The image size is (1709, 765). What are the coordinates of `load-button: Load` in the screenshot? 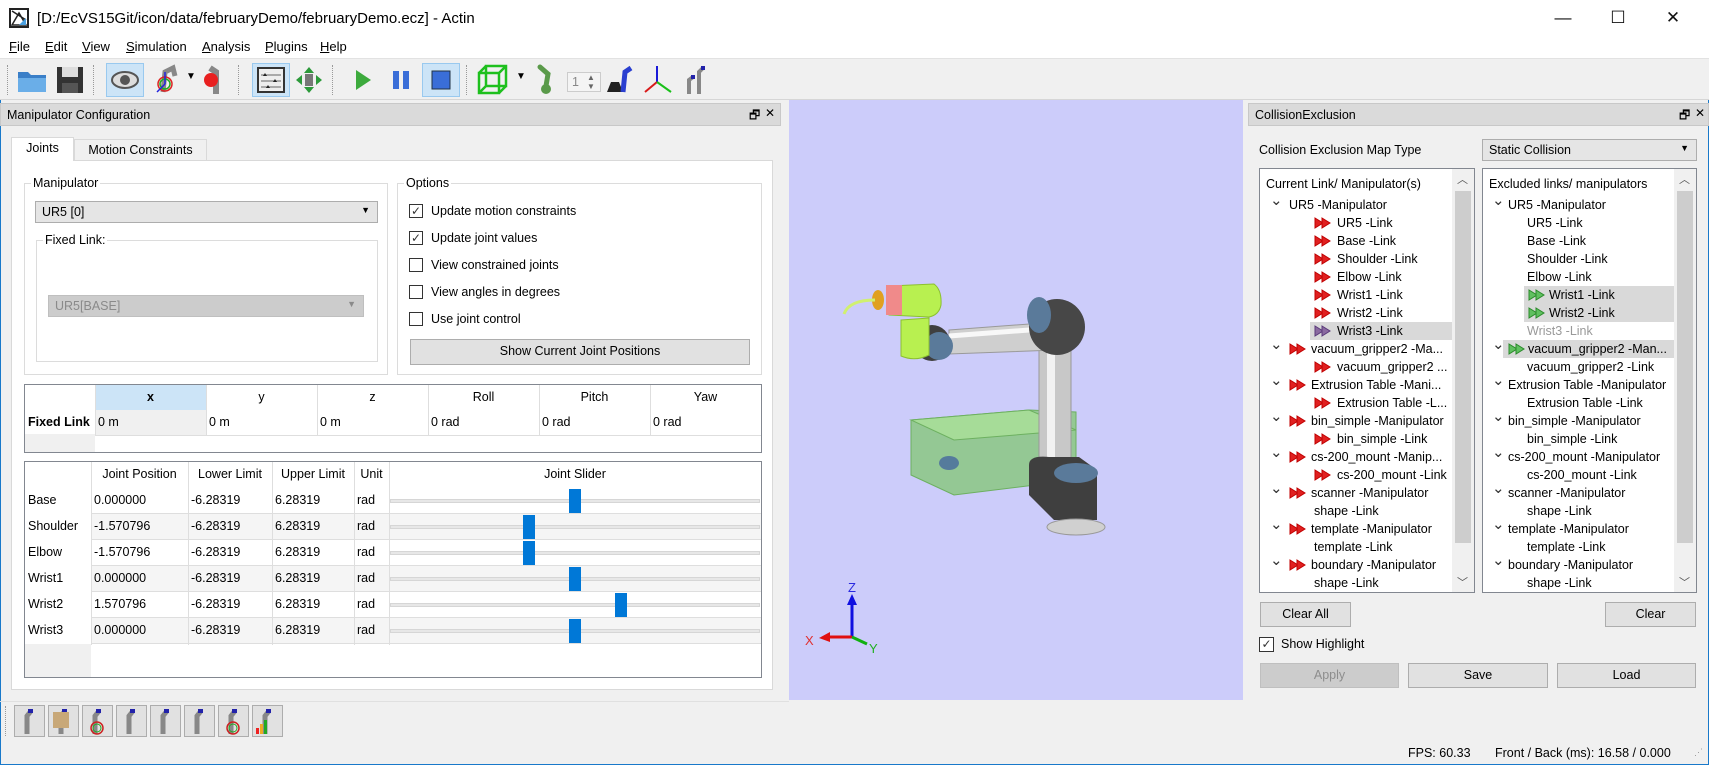 It's located at (1626, 675).